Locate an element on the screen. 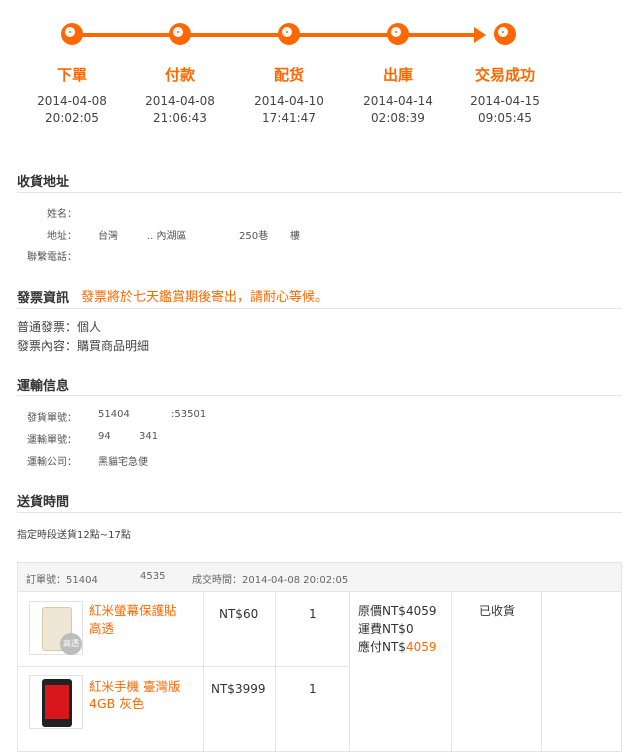  step-time: 17:41:47 is located at coordinates (289, 118).